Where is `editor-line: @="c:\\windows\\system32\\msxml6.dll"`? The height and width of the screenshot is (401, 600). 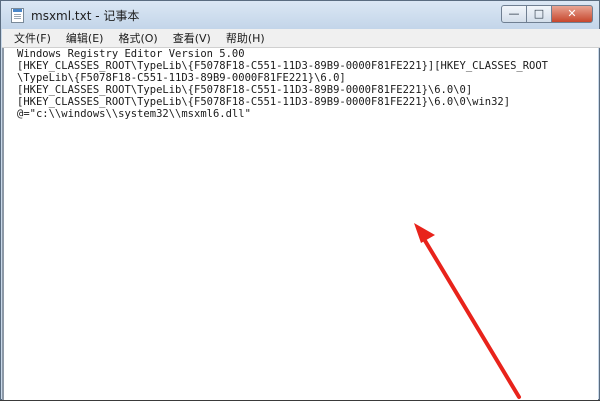
editor-line: @="c:\\windows\\system32\\msxml6.dll" is located at coordinates (134, 114).